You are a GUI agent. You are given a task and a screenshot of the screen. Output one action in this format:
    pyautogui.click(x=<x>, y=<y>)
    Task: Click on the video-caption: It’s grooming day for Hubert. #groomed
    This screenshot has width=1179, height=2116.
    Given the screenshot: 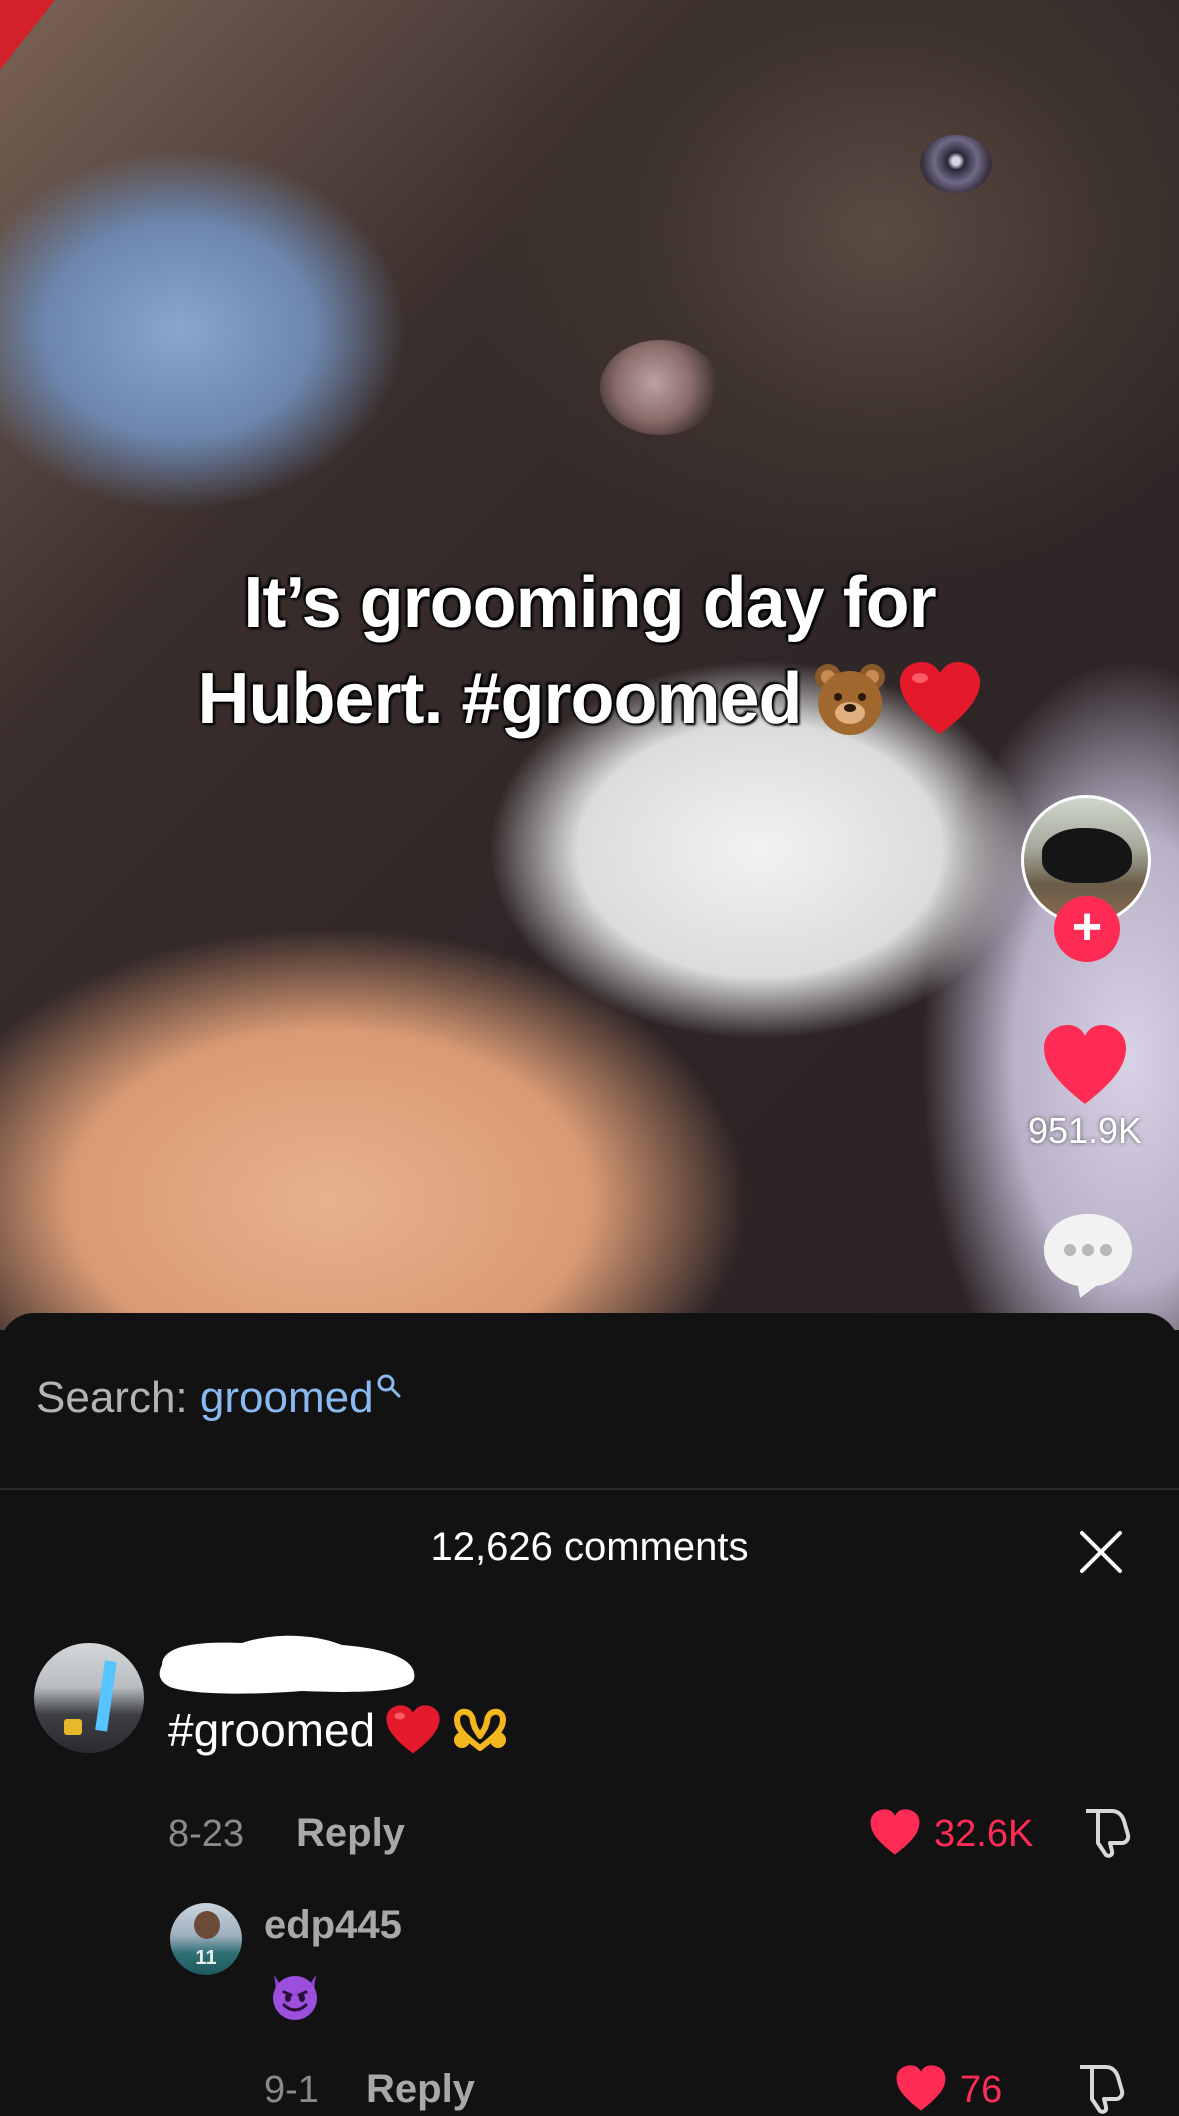 What is the action you would take?
    pyautogui.click(x=589, y=651)
    